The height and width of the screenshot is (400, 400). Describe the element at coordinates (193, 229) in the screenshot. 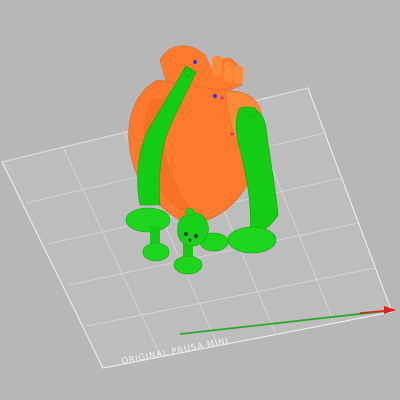

I see `support-center-hub` at that location.